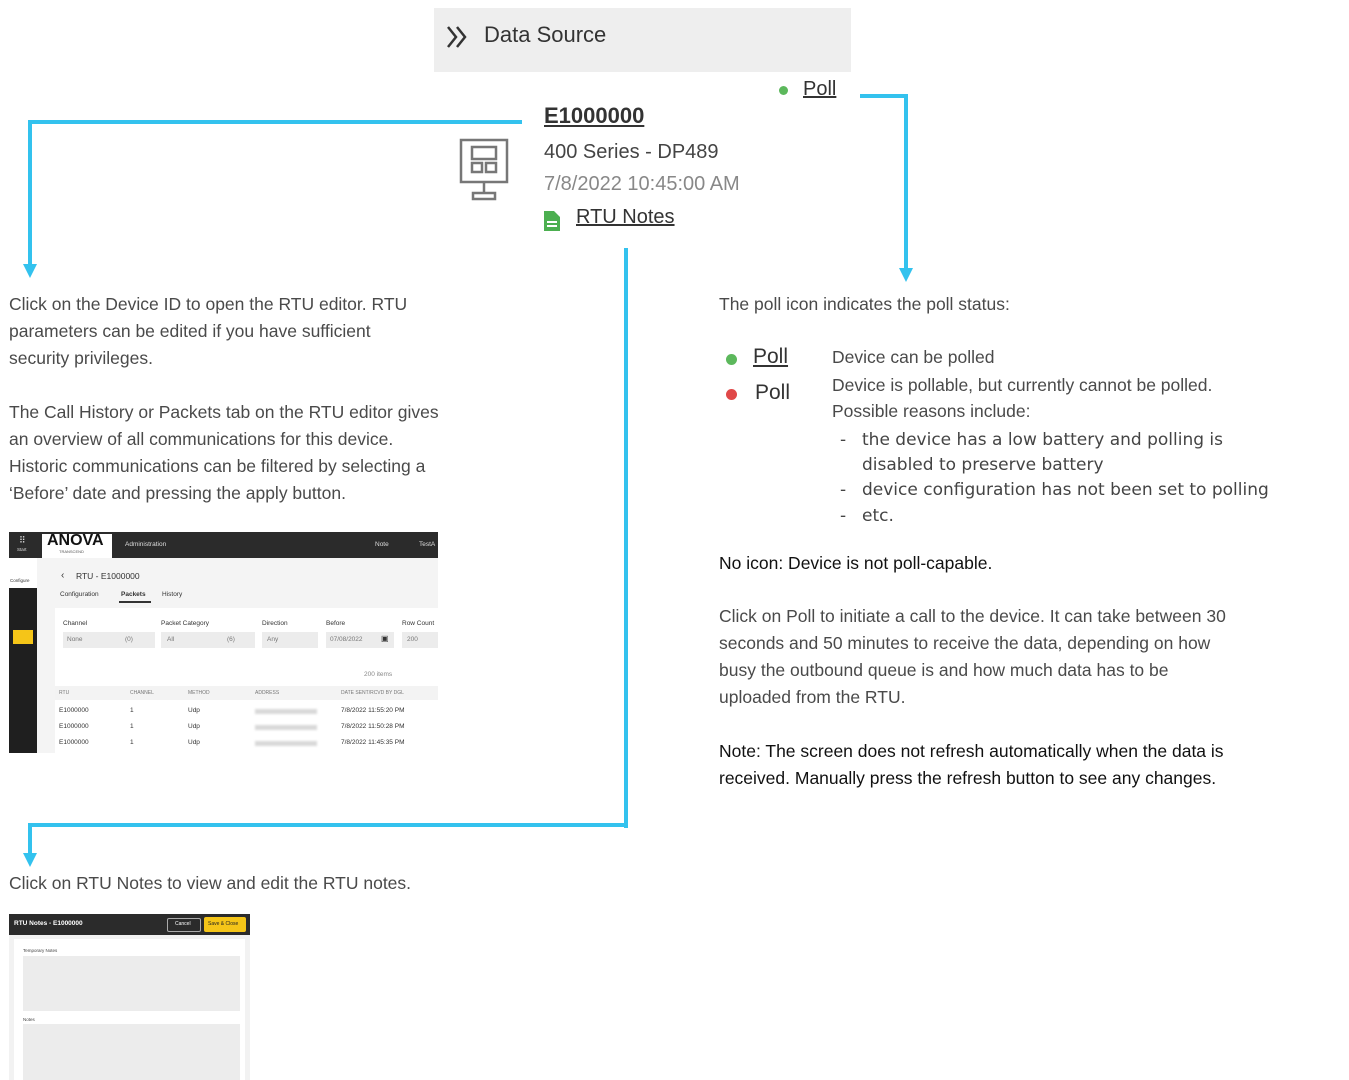  Describe the element at coordinates (108, 576) in the screenshot. I see `rtu-editor-title: RTU - E1000000` at that location.